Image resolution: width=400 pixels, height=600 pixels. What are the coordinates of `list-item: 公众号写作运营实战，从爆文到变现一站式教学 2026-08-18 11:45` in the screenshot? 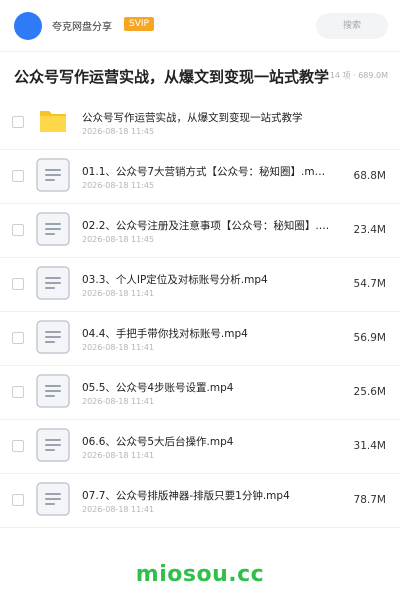 It's located at (200, 123).